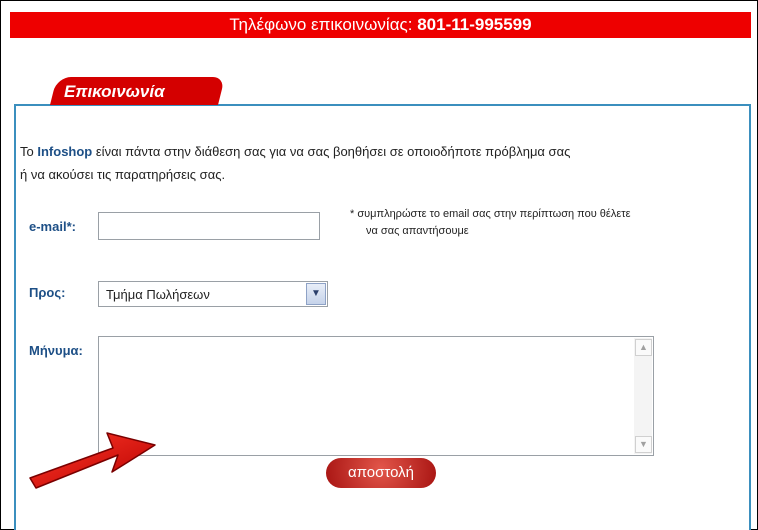 Image resolution: width=758 pixels, height=530 pixels. I want to click on email-note-line2: να σας απαντήσουμε, so click(417, 231).